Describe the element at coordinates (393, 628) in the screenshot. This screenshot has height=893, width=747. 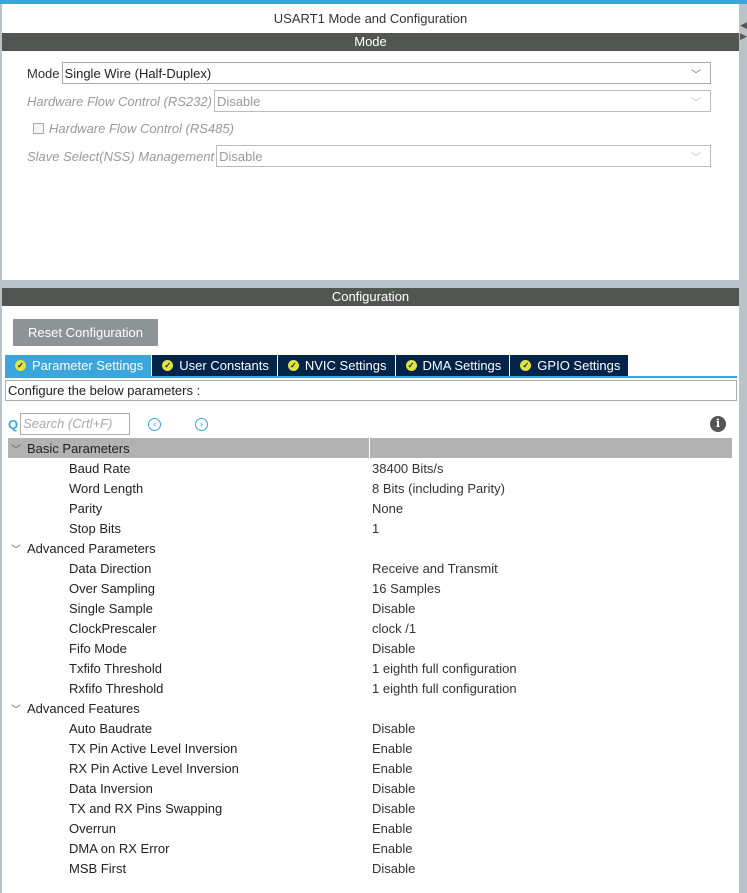
I see `param-value: clock /1` at that location.